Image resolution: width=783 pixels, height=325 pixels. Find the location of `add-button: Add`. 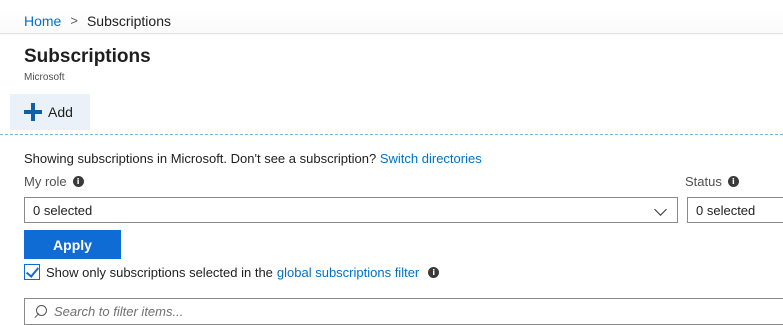

add-button: Add is located at coordinates (50, 112).